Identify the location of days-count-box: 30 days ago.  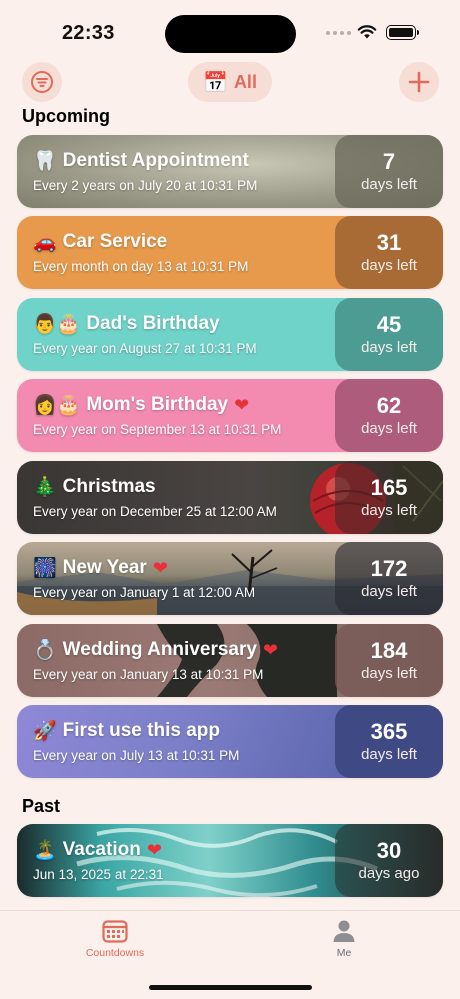
(389, 860).